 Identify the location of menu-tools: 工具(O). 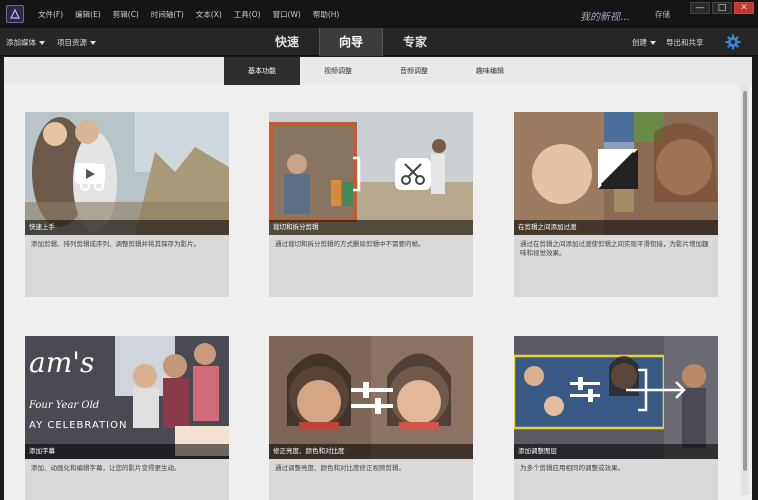
(247, 14).